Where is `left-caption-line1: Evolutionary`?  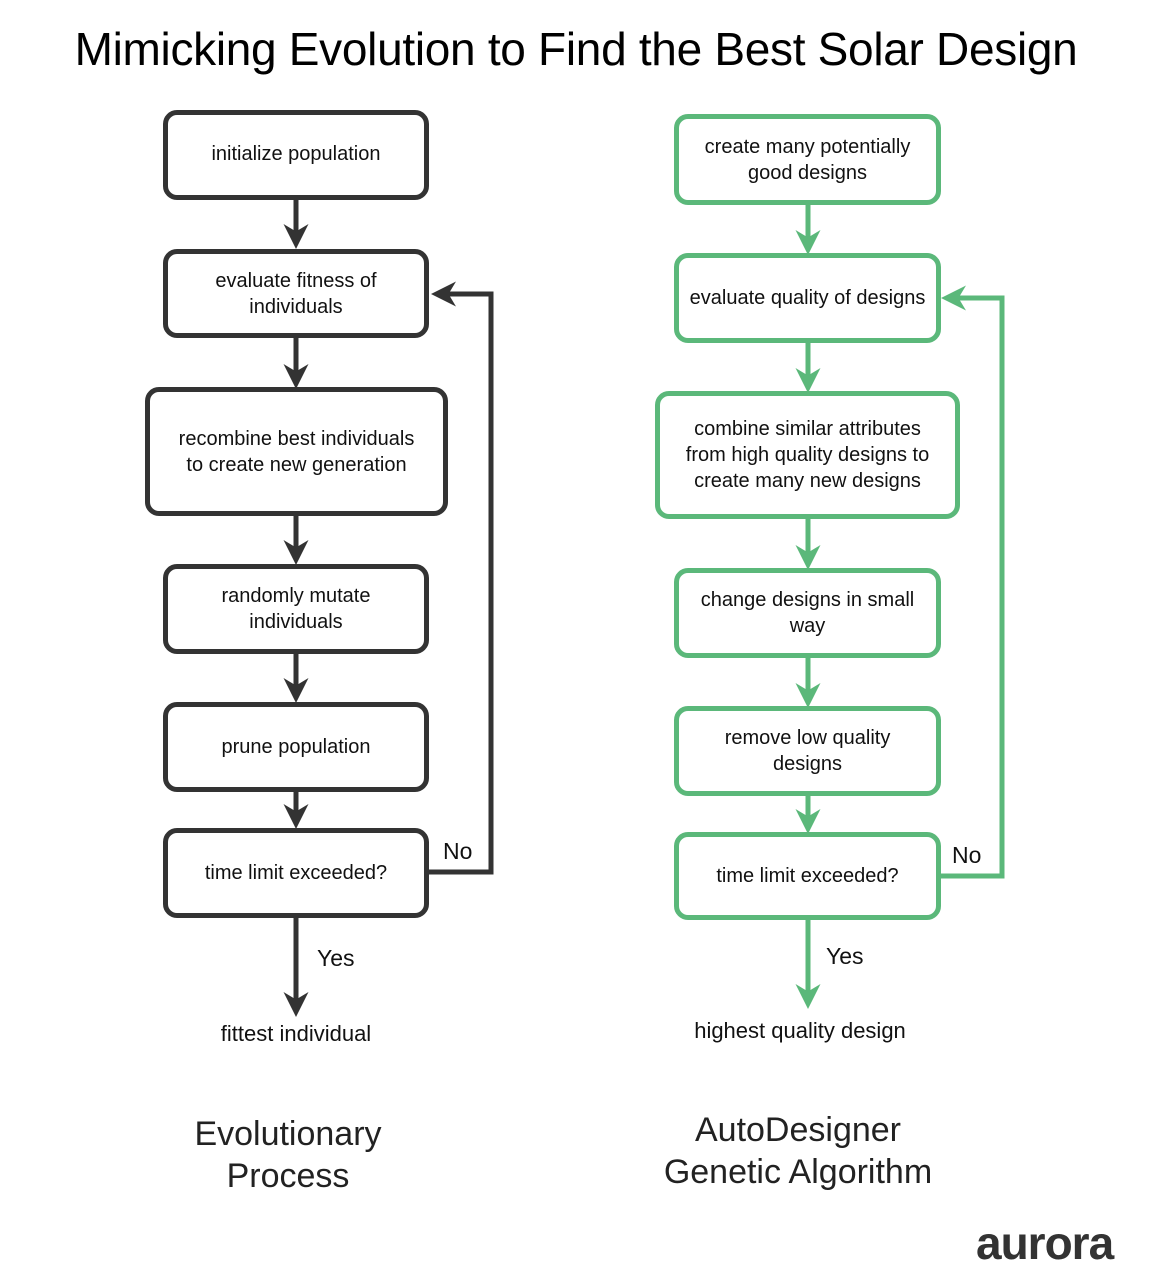 left-caption-line1: Evolutionary is located at coordinates (288, 1134).